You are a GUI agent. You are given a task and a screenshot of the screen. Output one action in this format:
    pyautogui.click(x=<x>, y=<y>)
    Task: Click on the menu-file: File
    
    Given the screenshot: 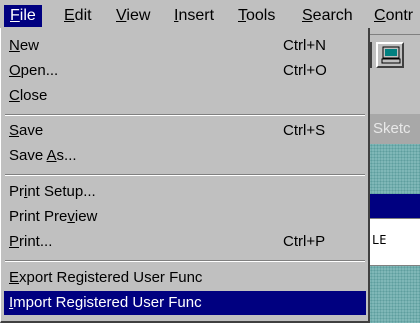 What is the action you would take?
    pyautogui.click(x=23, y=16)
    